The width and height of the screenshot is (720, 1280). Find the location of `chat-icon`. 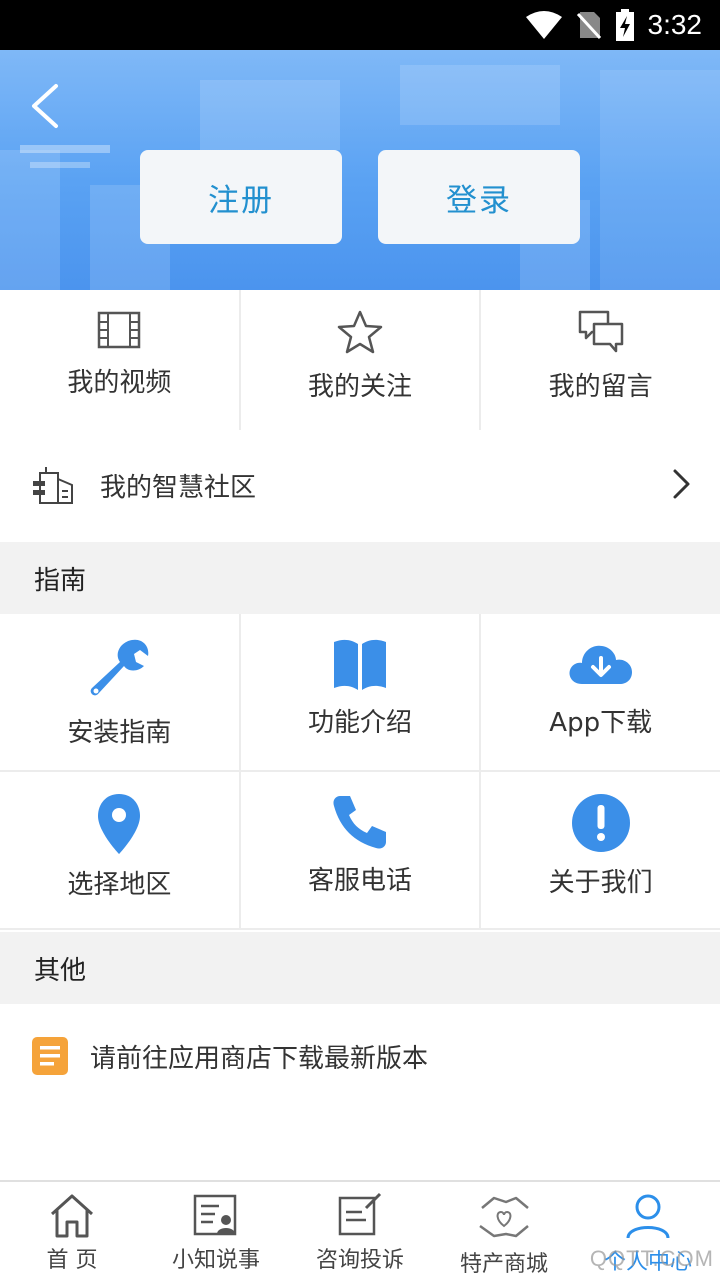

chat-icon is located at coordinates (600, 331).